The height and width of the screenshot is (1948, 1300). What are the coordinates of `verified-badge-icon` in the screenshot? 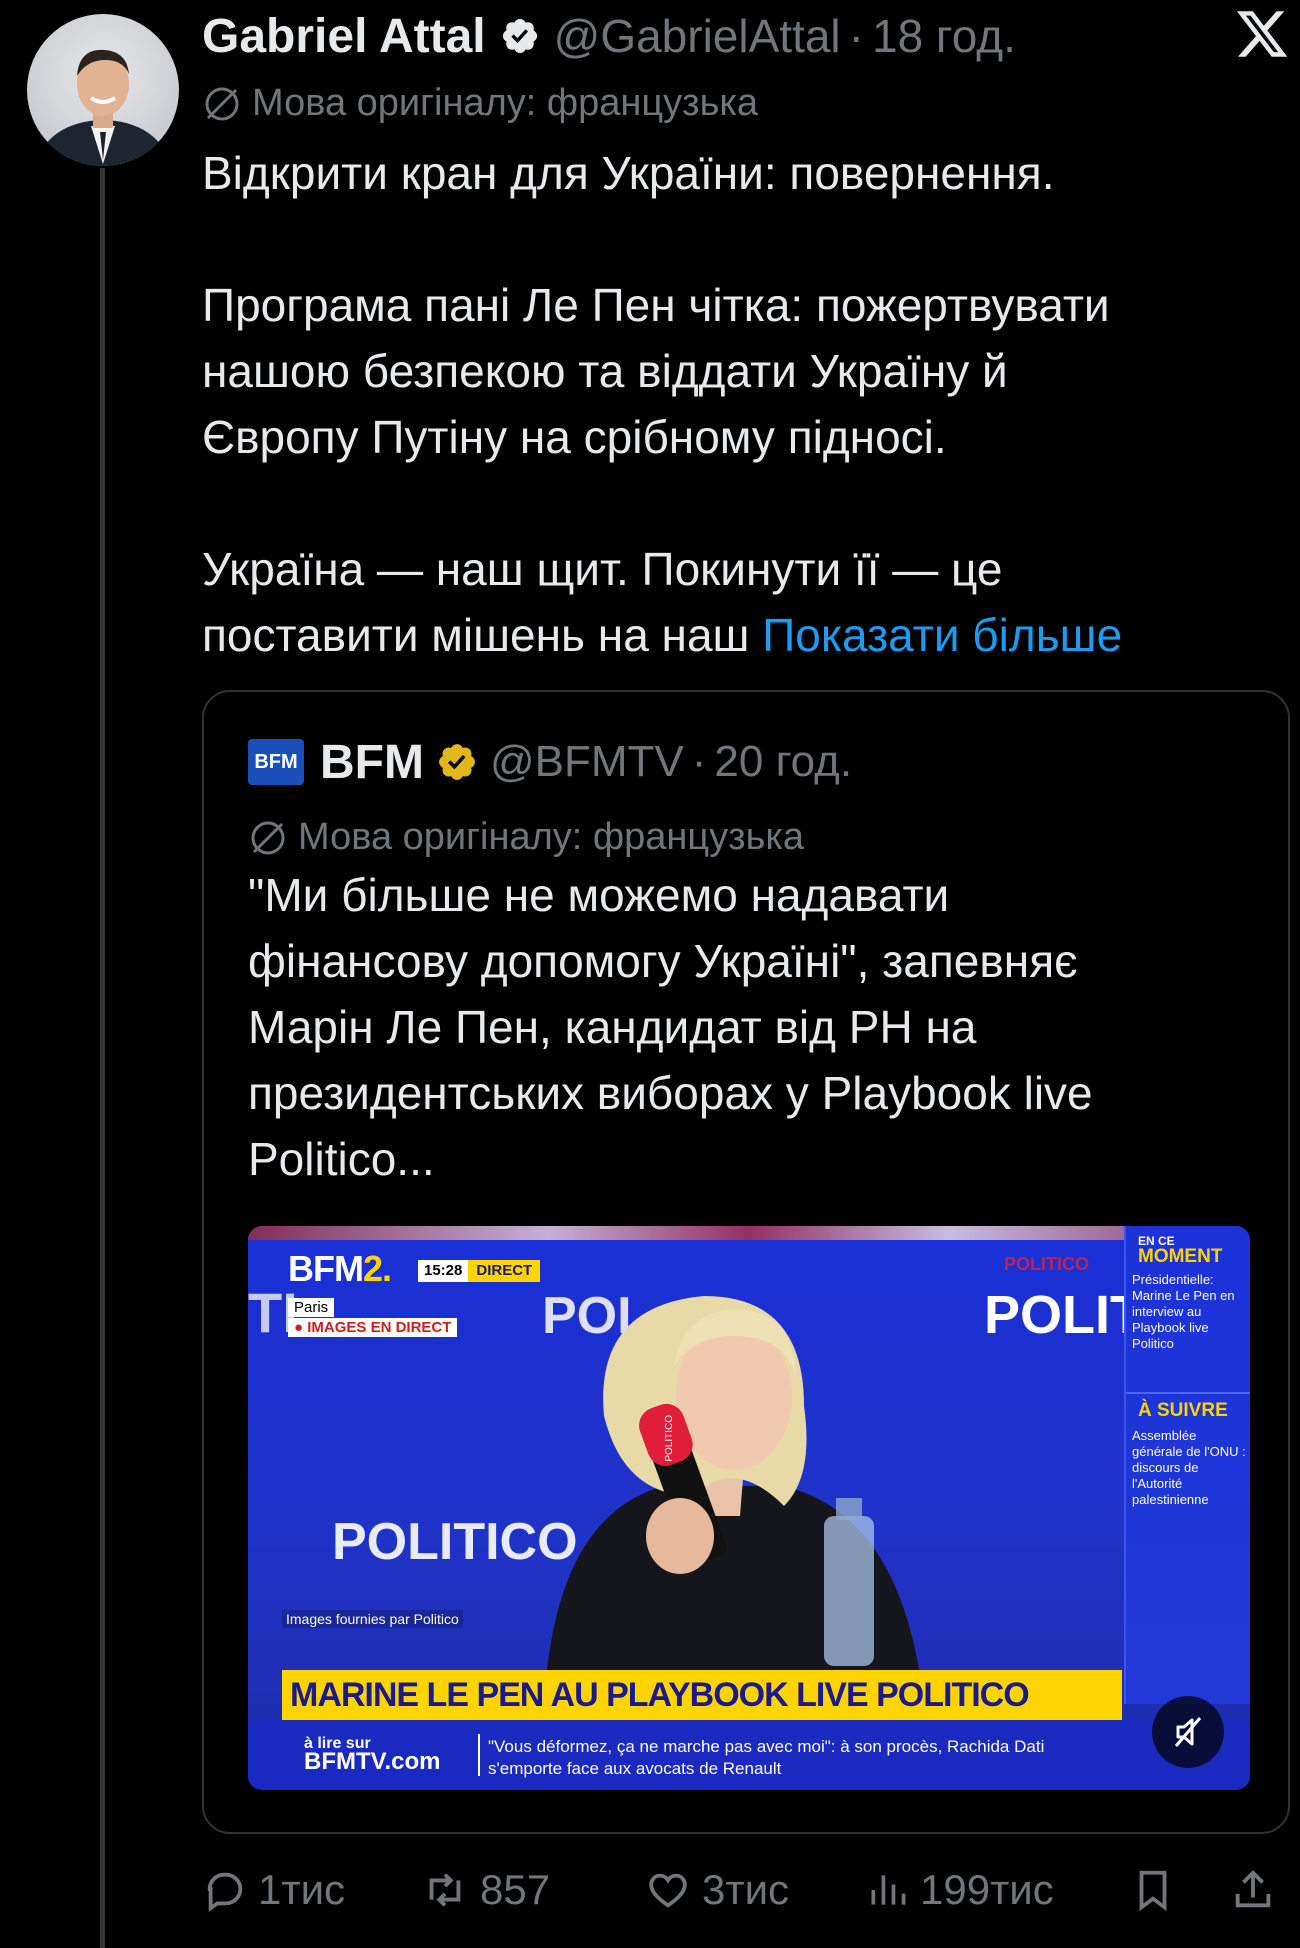 It's located at (520, 36).